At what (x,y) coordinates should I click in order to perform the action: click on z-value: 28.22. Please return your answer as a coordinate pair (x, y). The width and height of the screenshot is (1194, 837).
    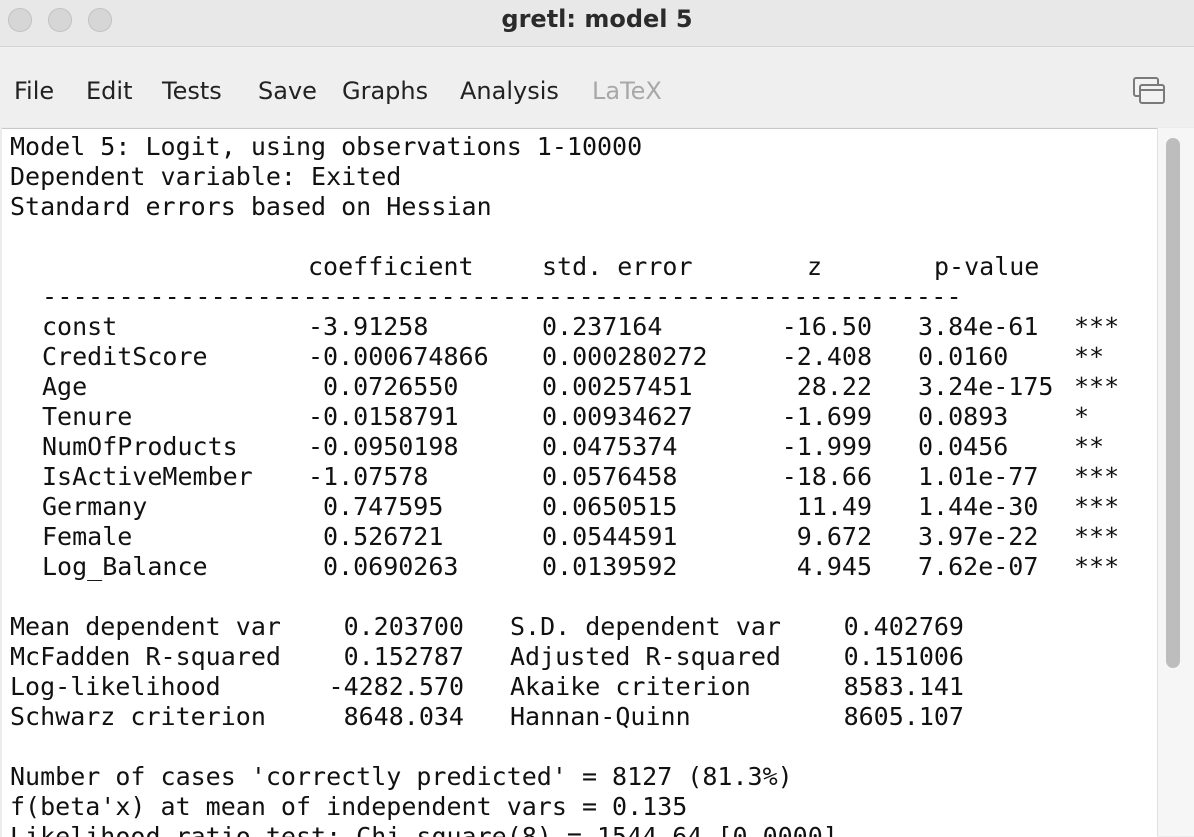
    Looking at the image, I should click on (834, 386).